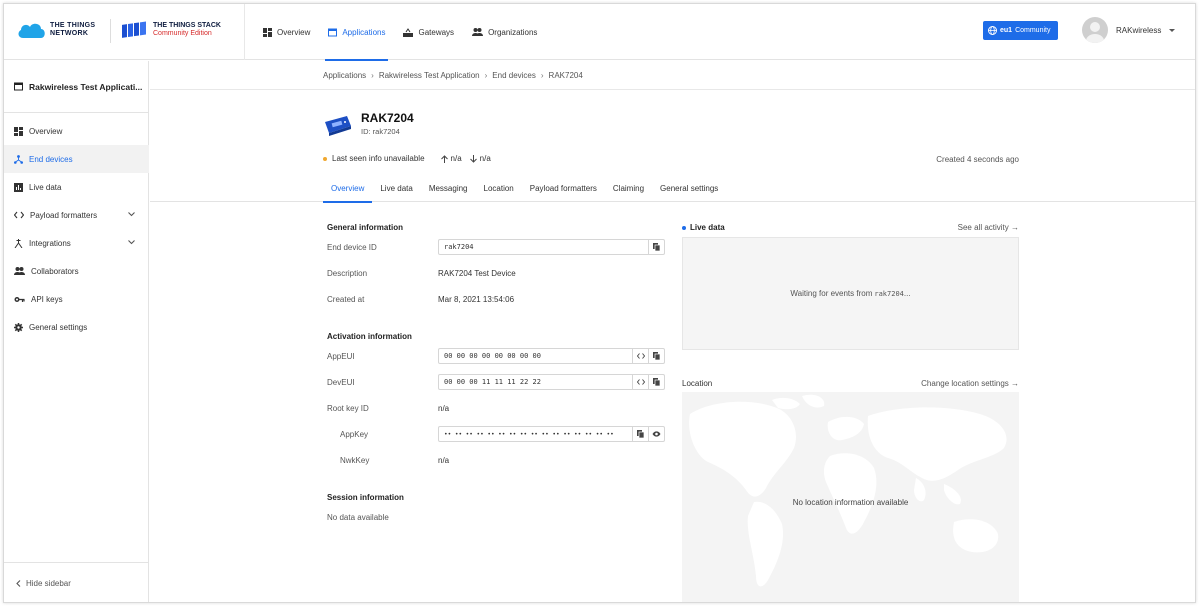 The height and width of the screenshot is (607, 1200). I want to click on user-name: RAKwireless, so click(1139, 30).